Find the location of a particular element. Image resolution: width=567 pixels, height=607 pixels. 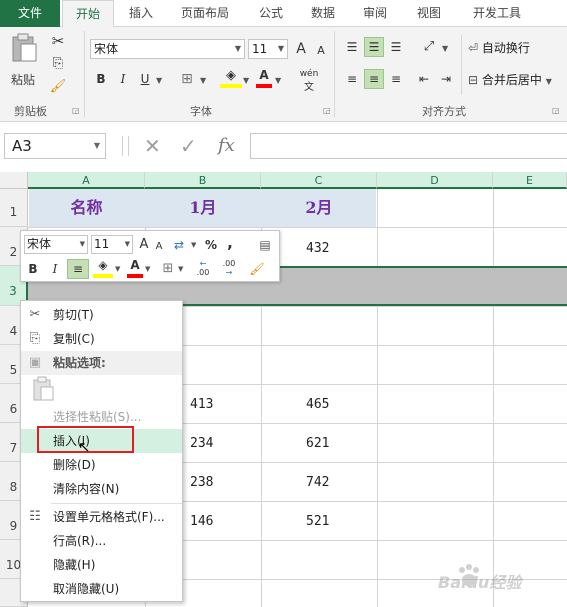

mini-format-painter-icon: 🖌 is located at coordinates (257, 269).